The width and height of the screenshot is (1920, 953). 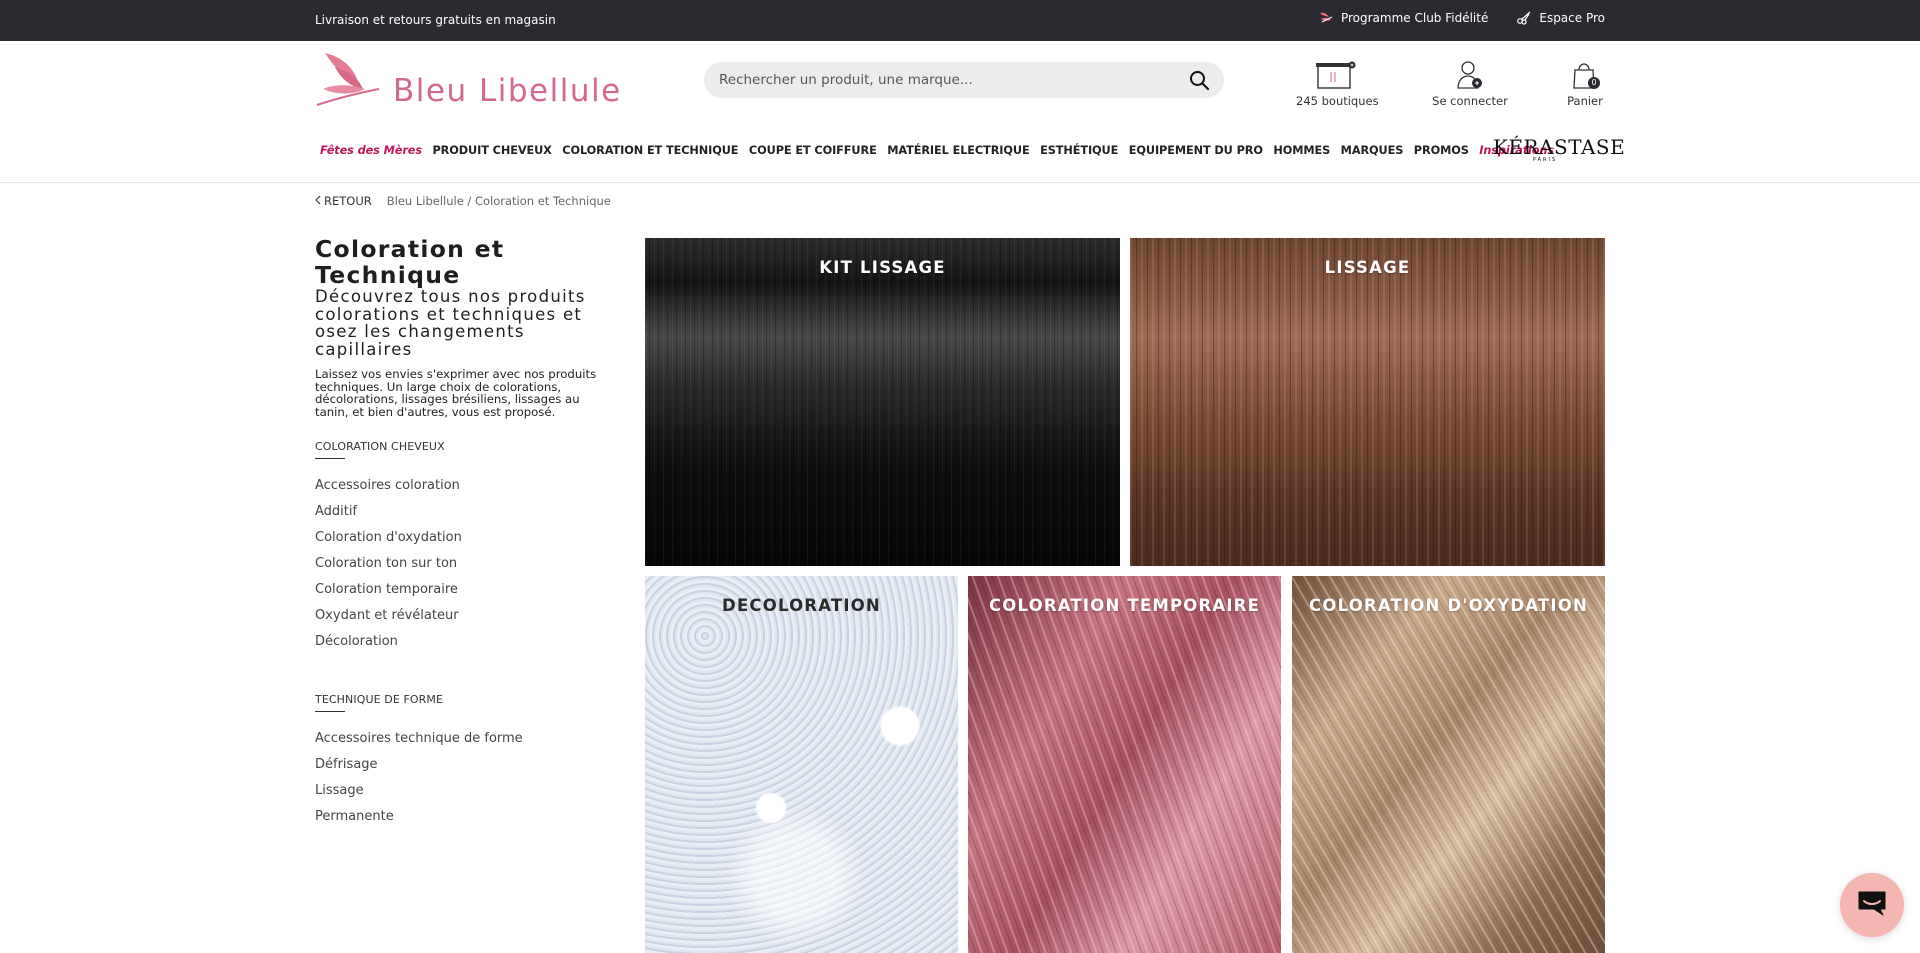 What do you see at coordinates (465, 817) in the screenshot?
I see `list-item: Permanente` at bounding box center [465, 817].